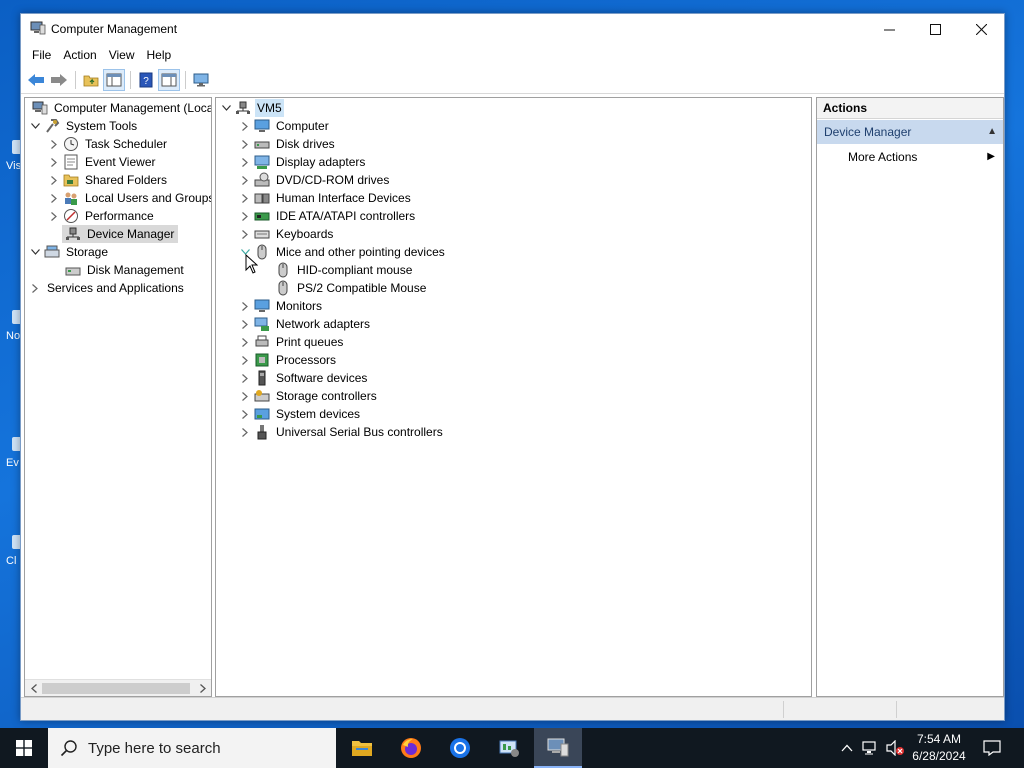 This screenshot has height=768, width=1024. I want to click on scroll-thumb, so click(116, 688).